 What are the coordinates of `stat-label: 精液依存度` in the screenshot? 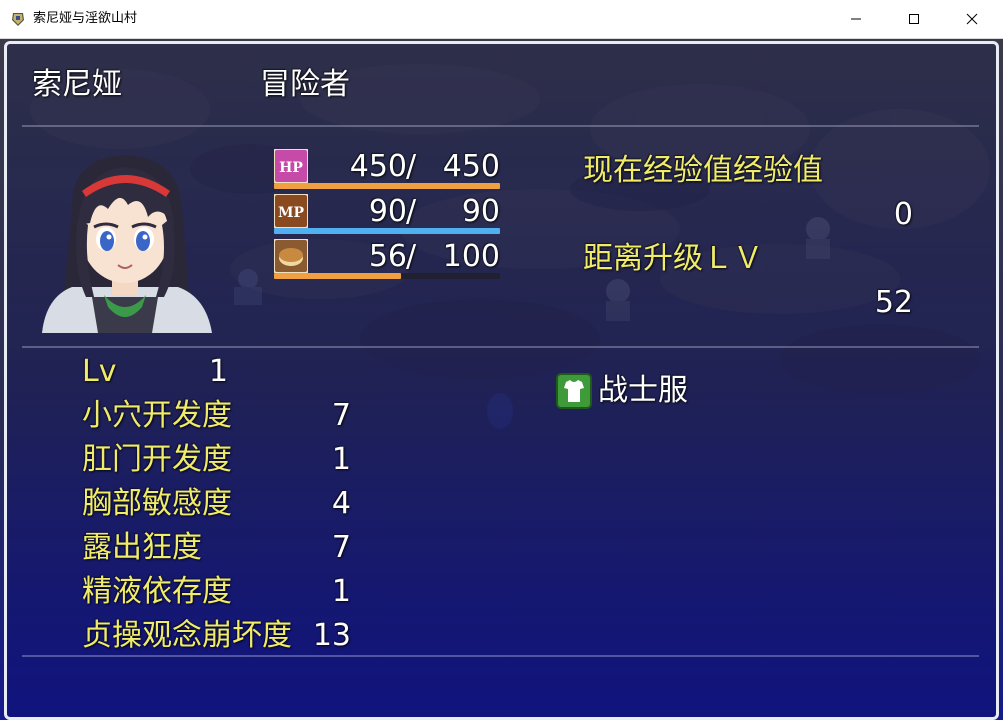 It's located at (157, 591).